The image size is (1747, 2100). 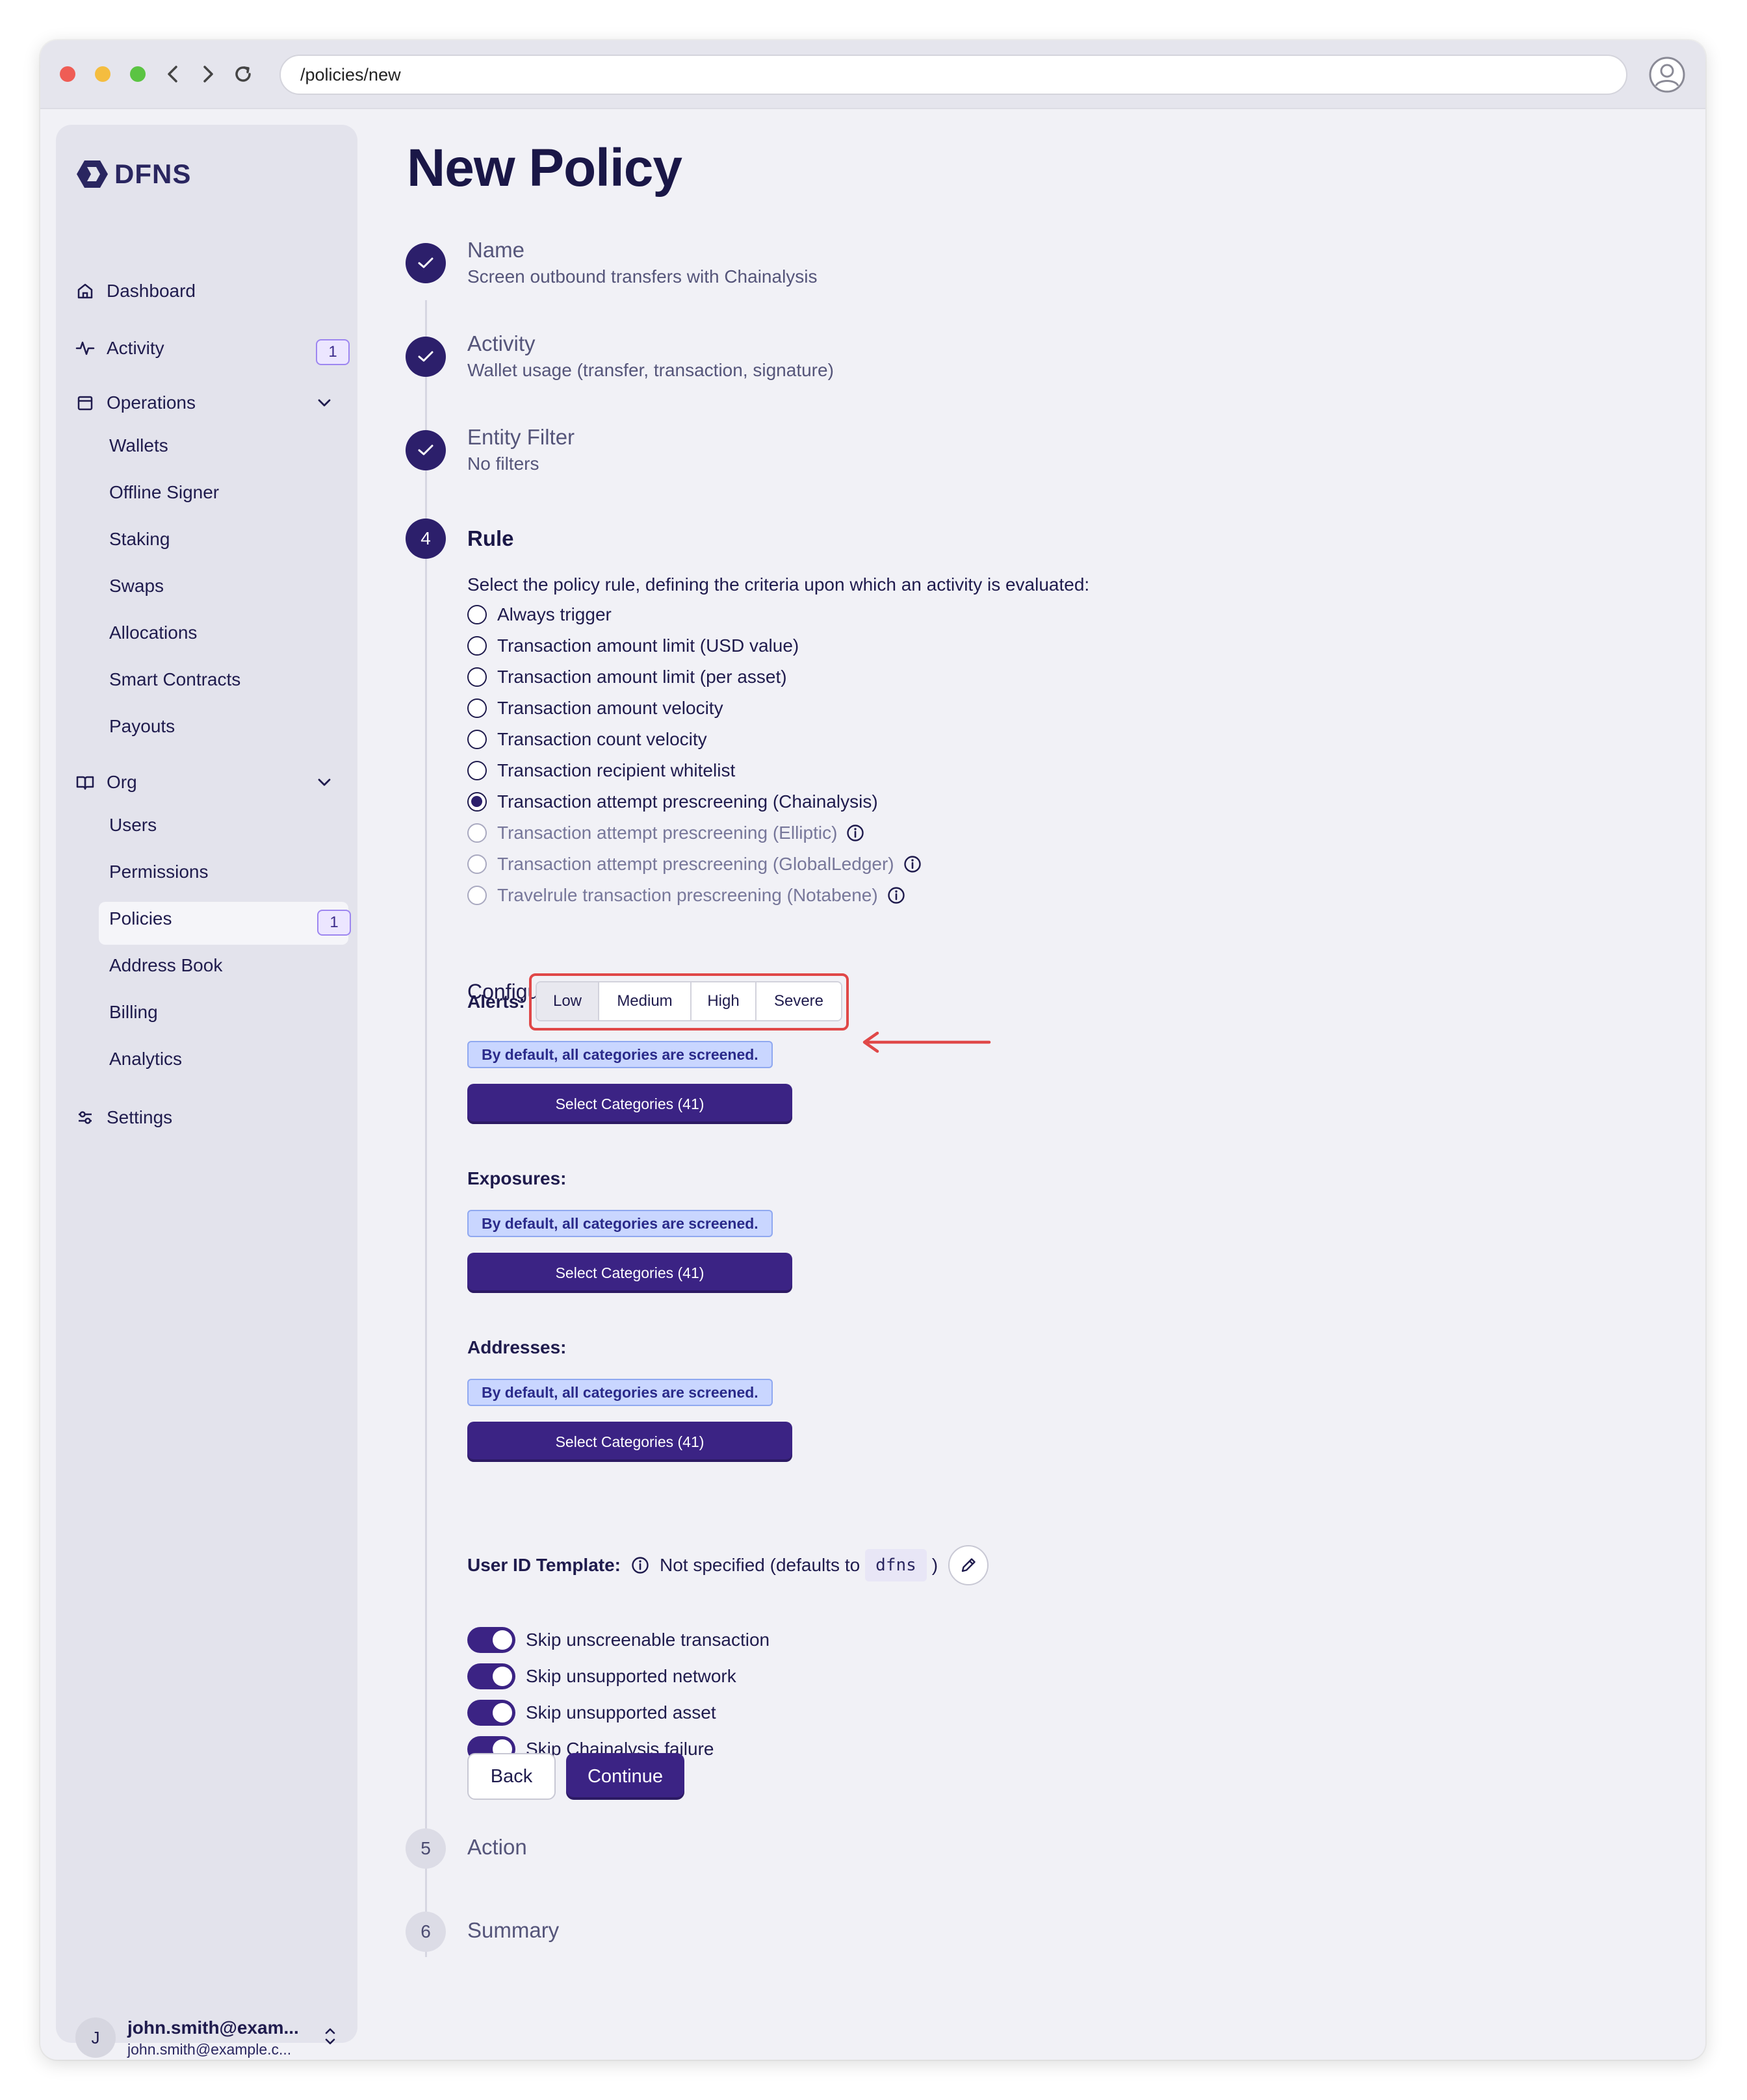 I want to click on step-3-title: Entity Filter, so click(x=521, y=437).